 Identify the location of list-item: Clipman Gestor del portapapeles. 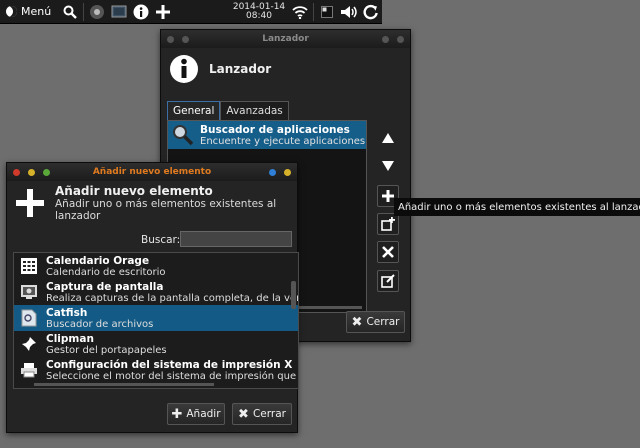
(156, 344).